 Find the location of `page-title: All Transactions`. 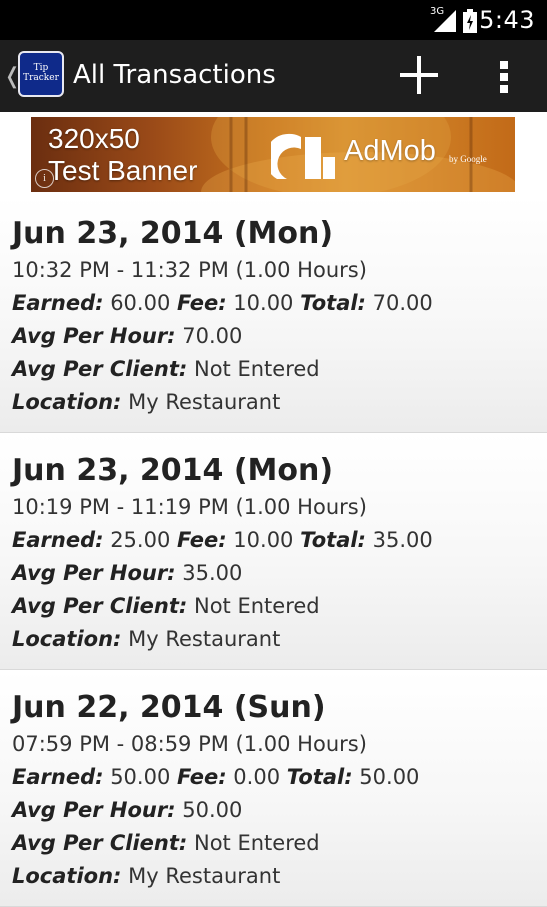

page-title: All Transactions is located at coordinates (174, 75).